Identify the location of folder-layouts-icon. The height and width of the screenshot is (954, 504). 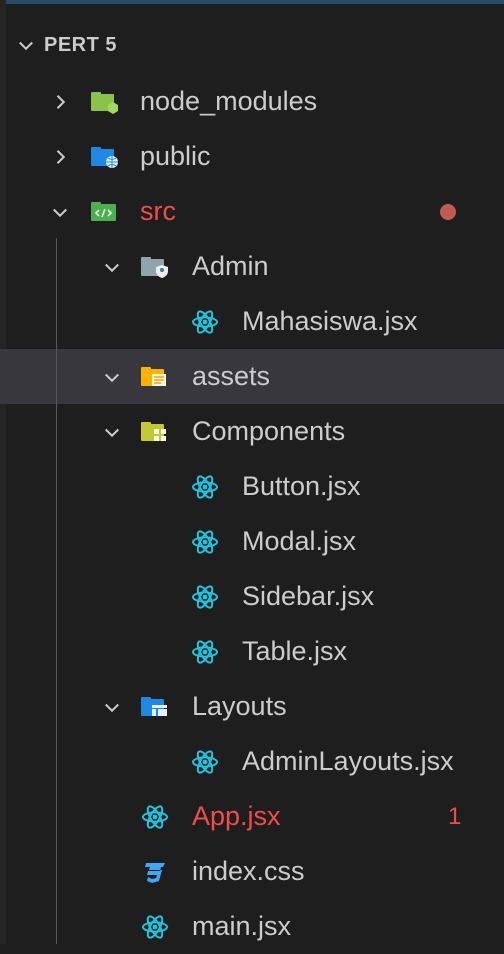
(155, 707).